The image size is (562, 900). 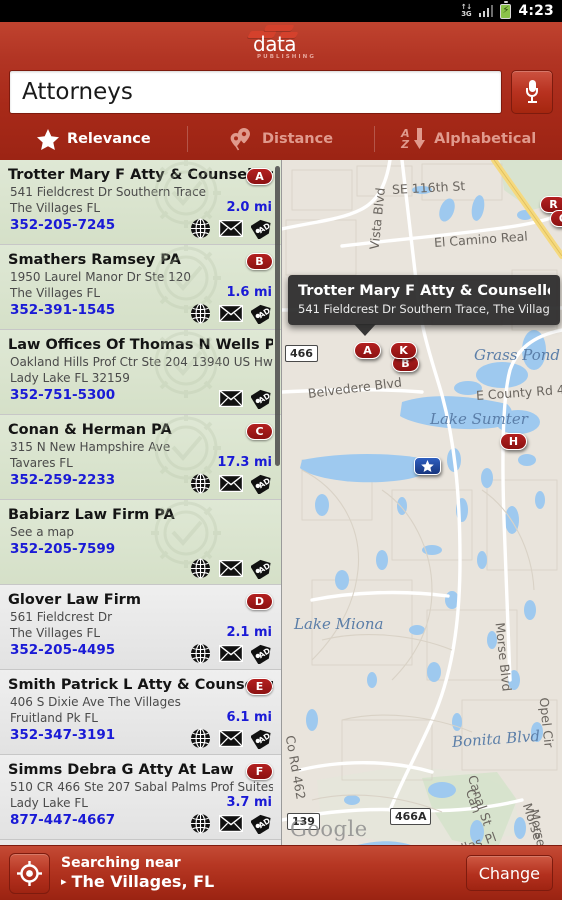 What do you see at coordinates (140, 549) in the screenshot?
I see `listing-phone: 352-205-7599` at bounding box center [140, 549].